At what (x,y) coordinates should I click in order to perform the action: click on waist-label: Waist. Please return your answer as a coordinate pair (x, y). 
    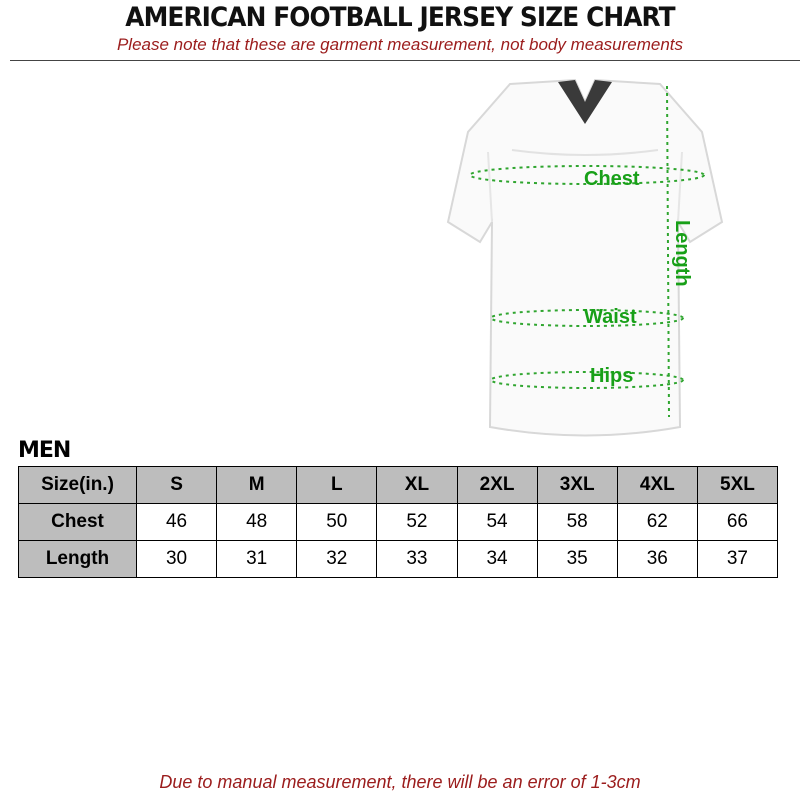
    Looking at the image, I should click on (610, 317).